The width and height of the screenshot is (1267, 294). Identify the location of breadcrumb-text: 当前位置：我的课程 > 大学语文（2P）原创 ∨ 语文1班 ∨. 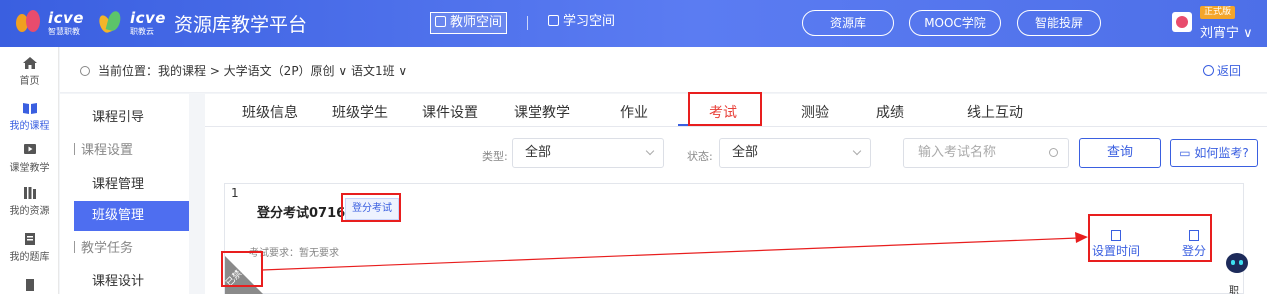
(252, 71).